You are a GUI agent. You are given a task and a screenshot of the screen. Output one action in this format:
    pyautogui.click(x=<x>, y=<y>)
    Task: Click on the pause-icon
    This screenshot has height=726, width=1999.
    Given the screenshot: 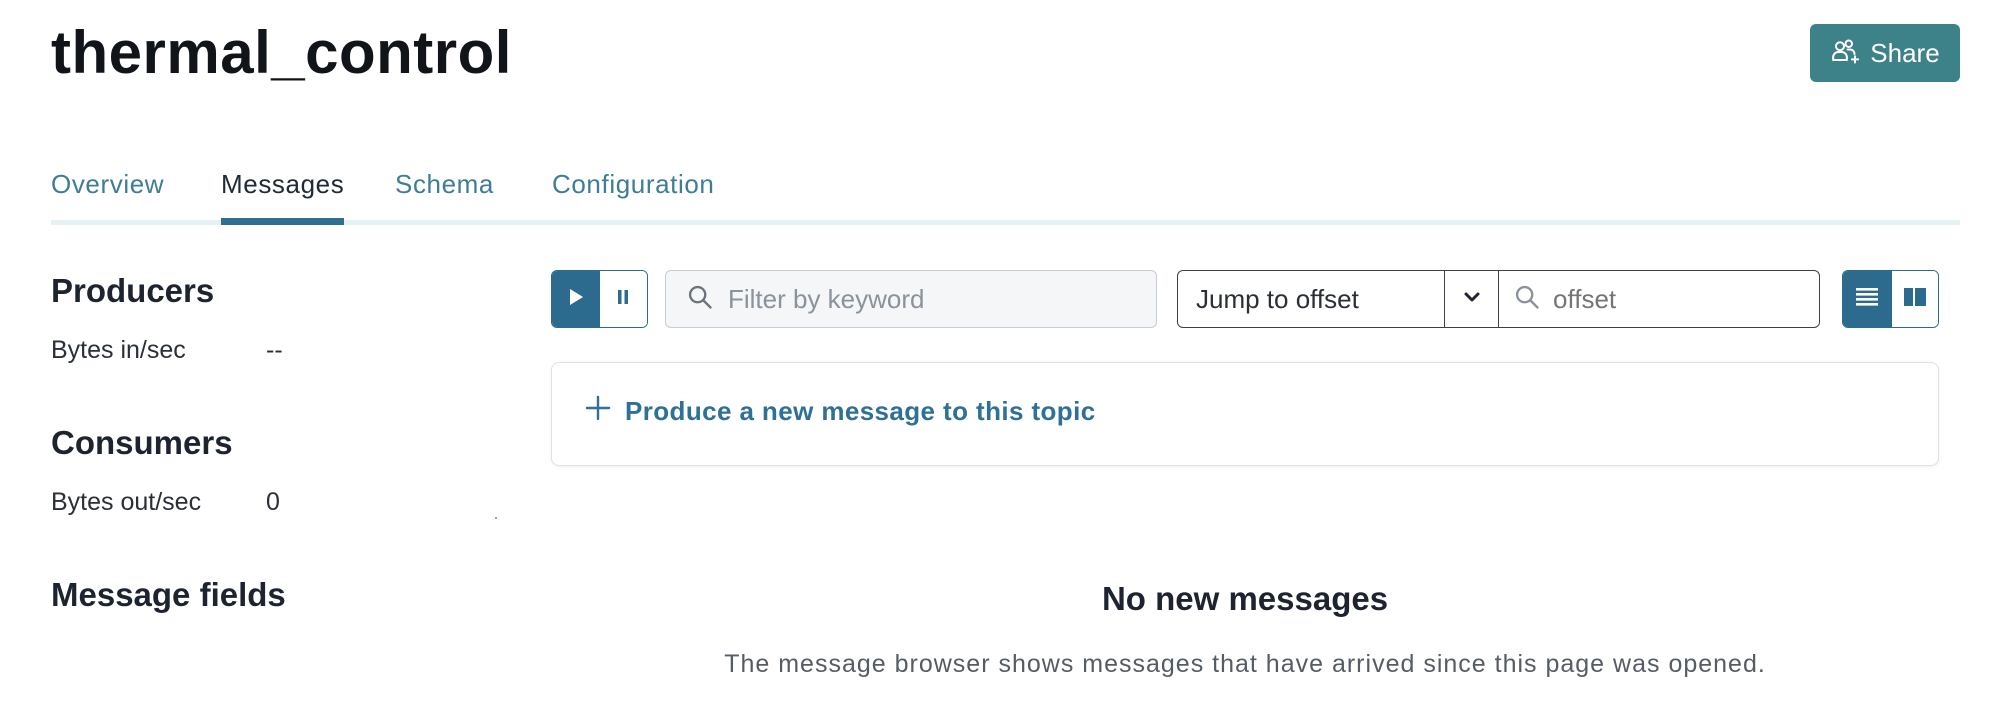 What is the action you would take?
    pyautogui.click(x=623, y=299)
    